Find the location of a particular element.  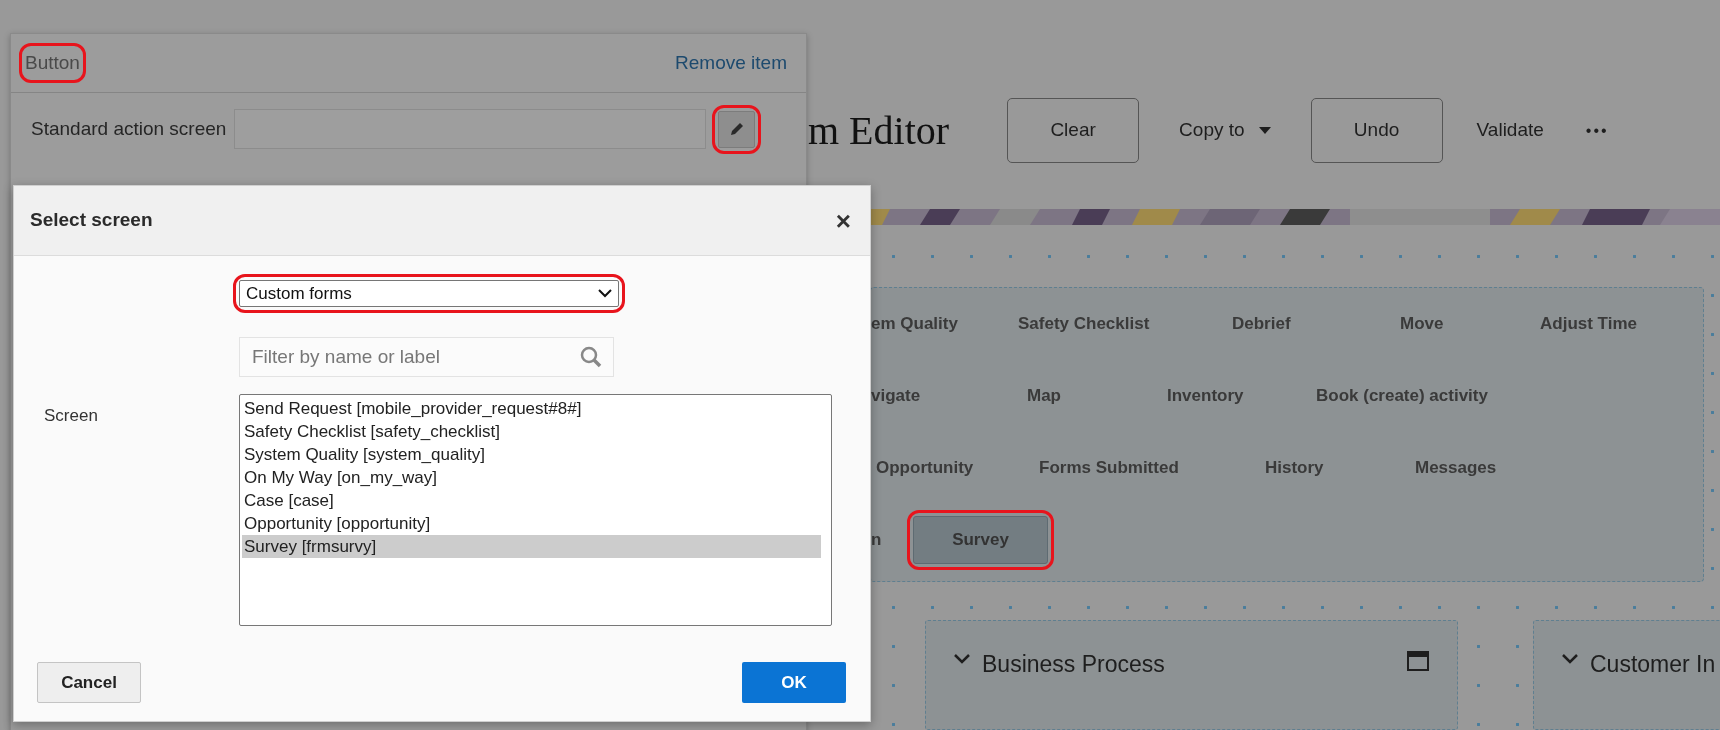

action-item: Move is located at coordinates (1422, 324).